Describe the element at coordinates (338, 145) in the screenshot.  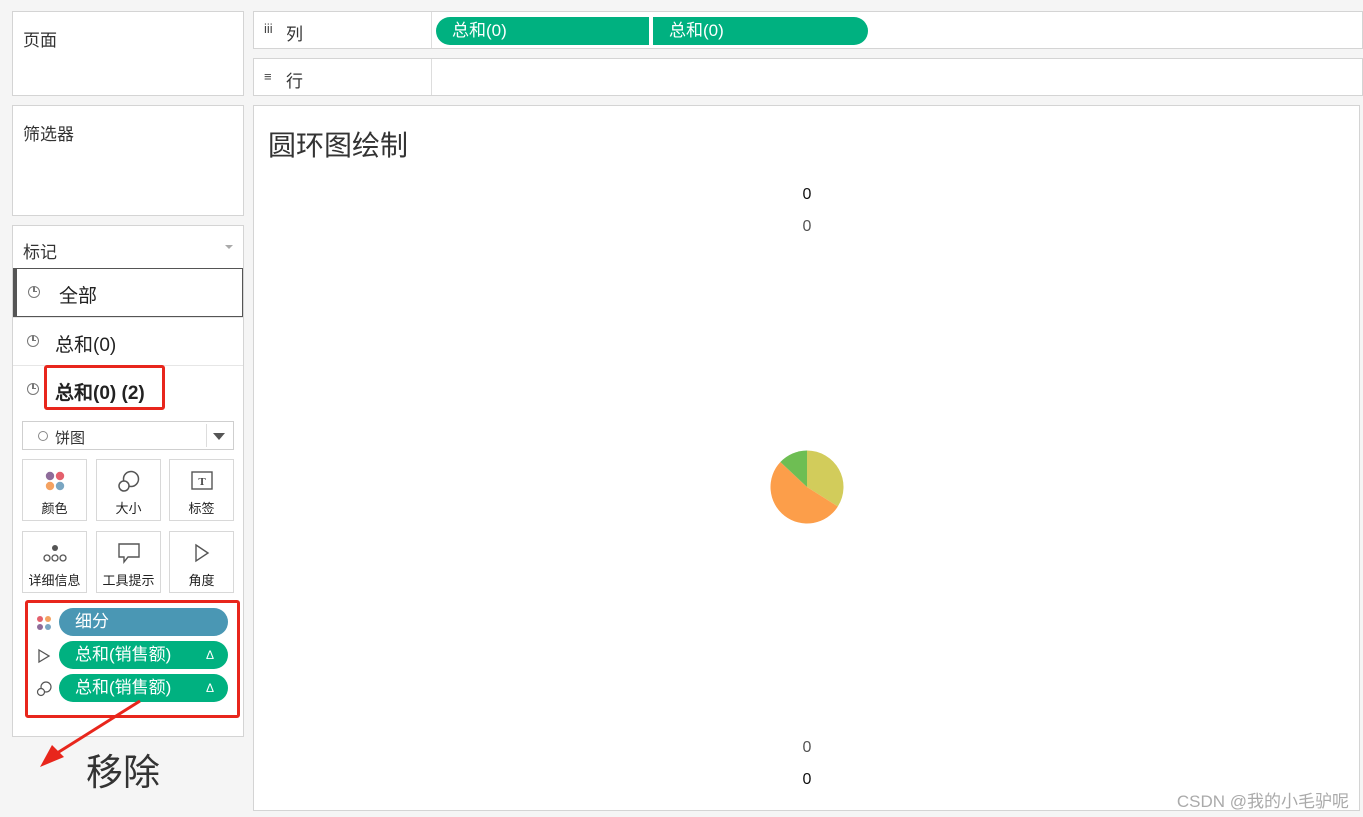
I see `view-title: 圆环图绘制` at that location.